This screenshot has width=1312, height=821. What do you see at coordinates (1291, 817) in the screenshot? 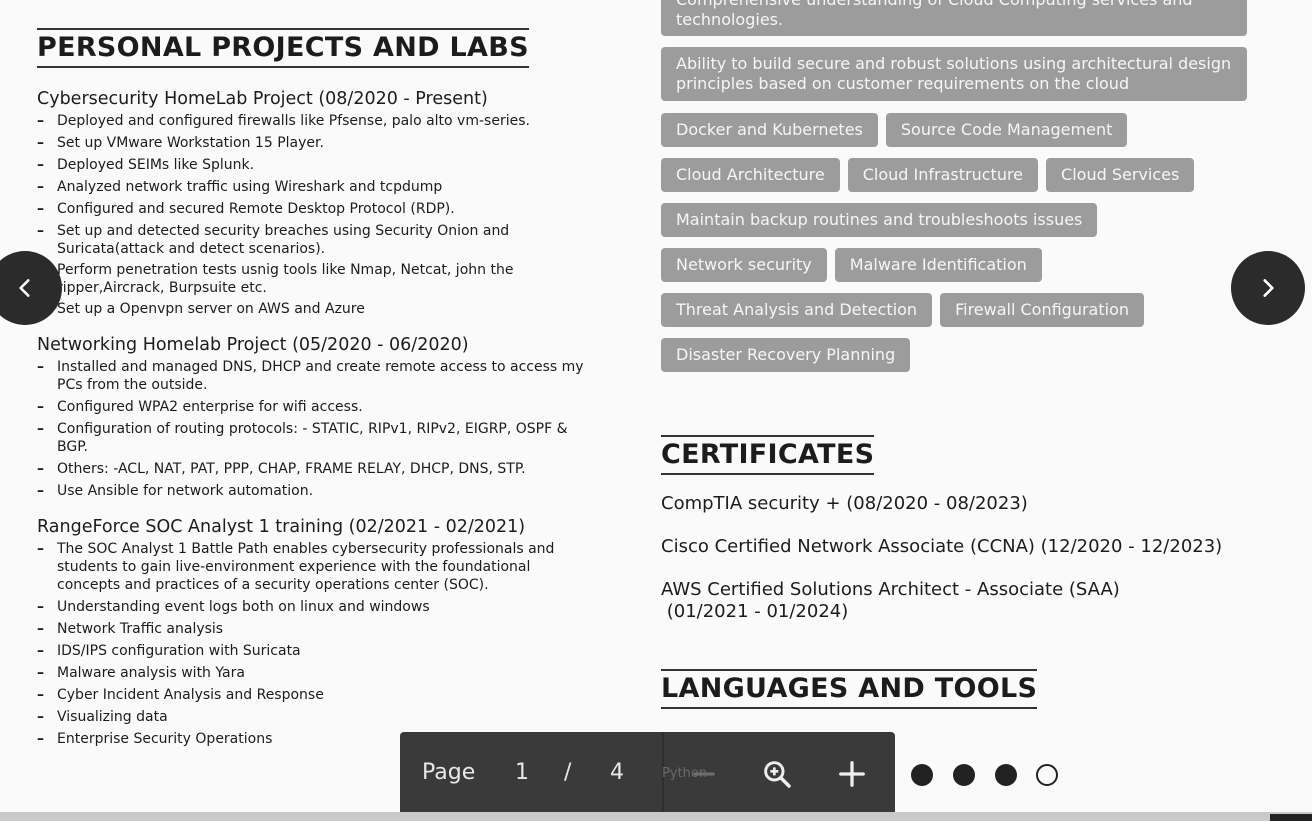
I see `bottom-corner` at bounding box center [1291, 817].